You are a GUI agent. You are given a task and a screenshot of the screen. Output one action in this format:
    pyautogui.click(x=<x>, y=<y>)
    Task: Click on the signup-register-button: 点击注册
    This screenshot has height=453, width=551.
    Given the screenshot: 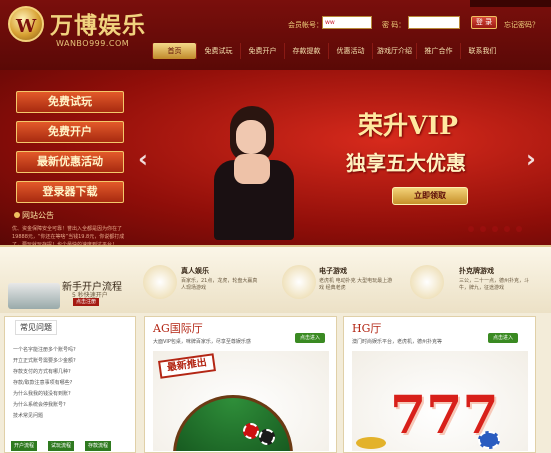 What is the action you would take?
    pyautogui.click(x=86, y=302)
    